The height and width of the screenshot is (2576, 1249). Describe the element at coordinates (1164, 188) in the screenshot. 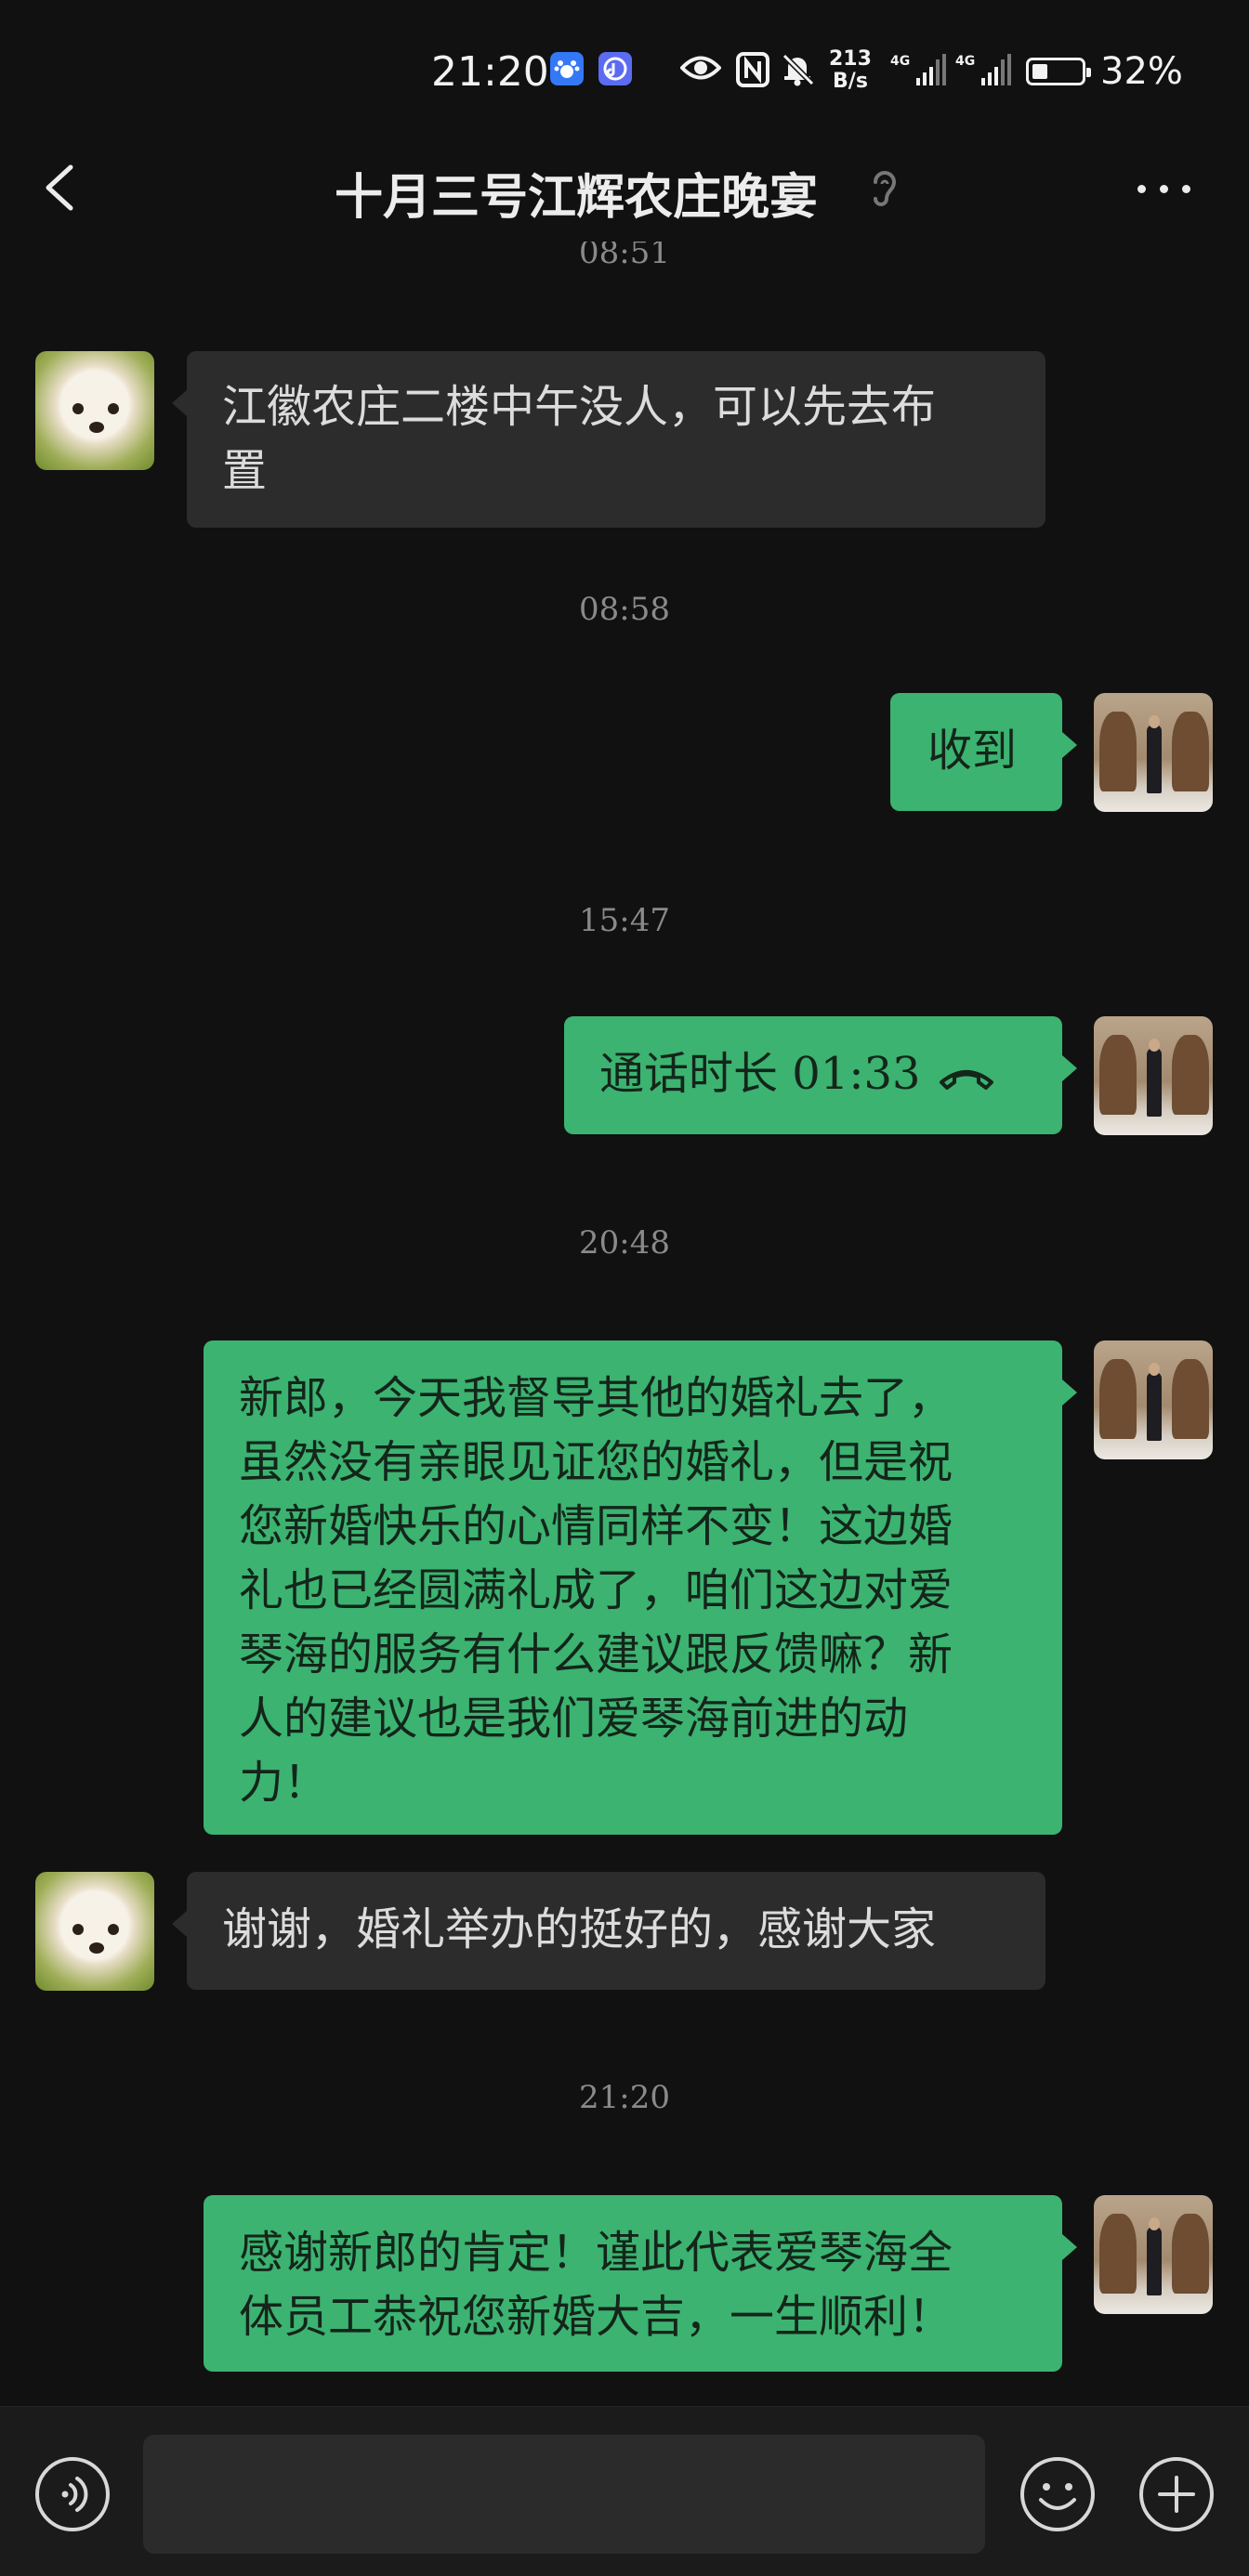

I see `more-icon` at that location.